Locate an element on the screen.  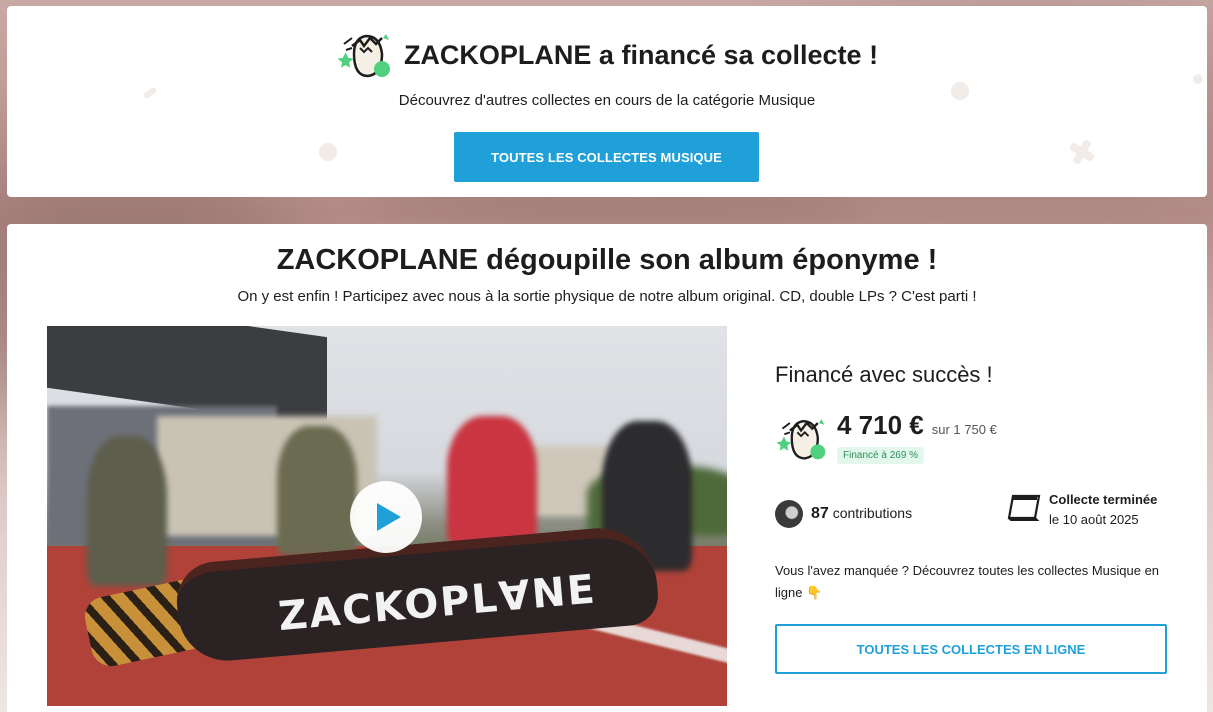
contributions-label: contributions is located at coordinates (872, 513).